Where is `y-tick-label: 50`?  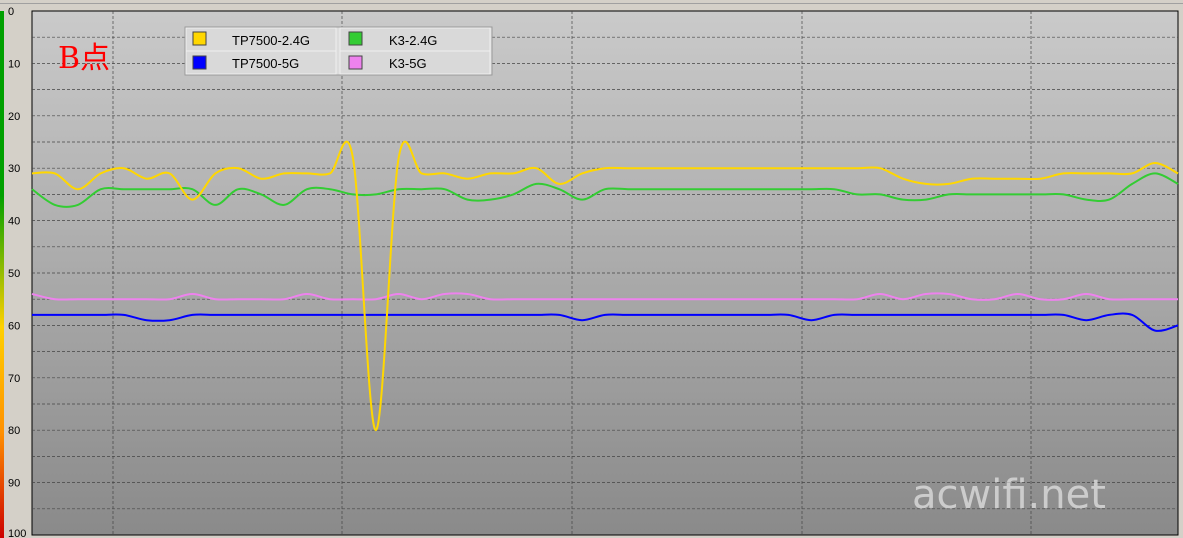
y-tick-label: 50 is located at coordinates (14, 274).